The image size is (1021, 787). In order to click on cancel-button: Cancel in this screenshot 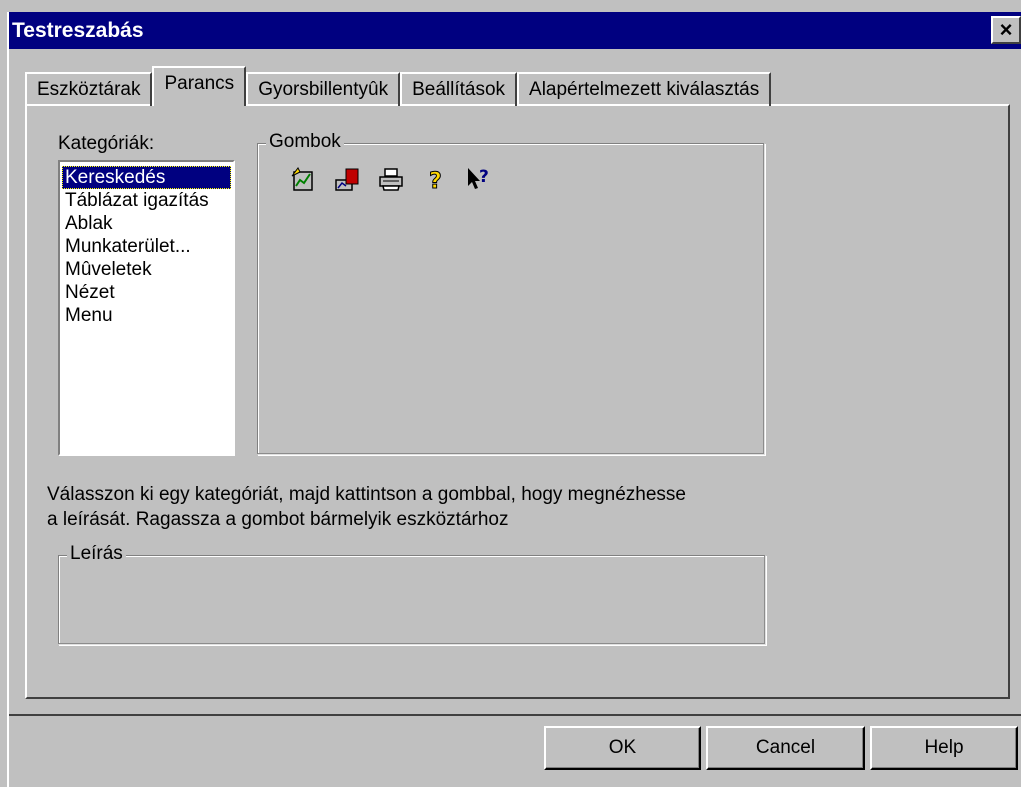, I will do `click(785, 748)`.